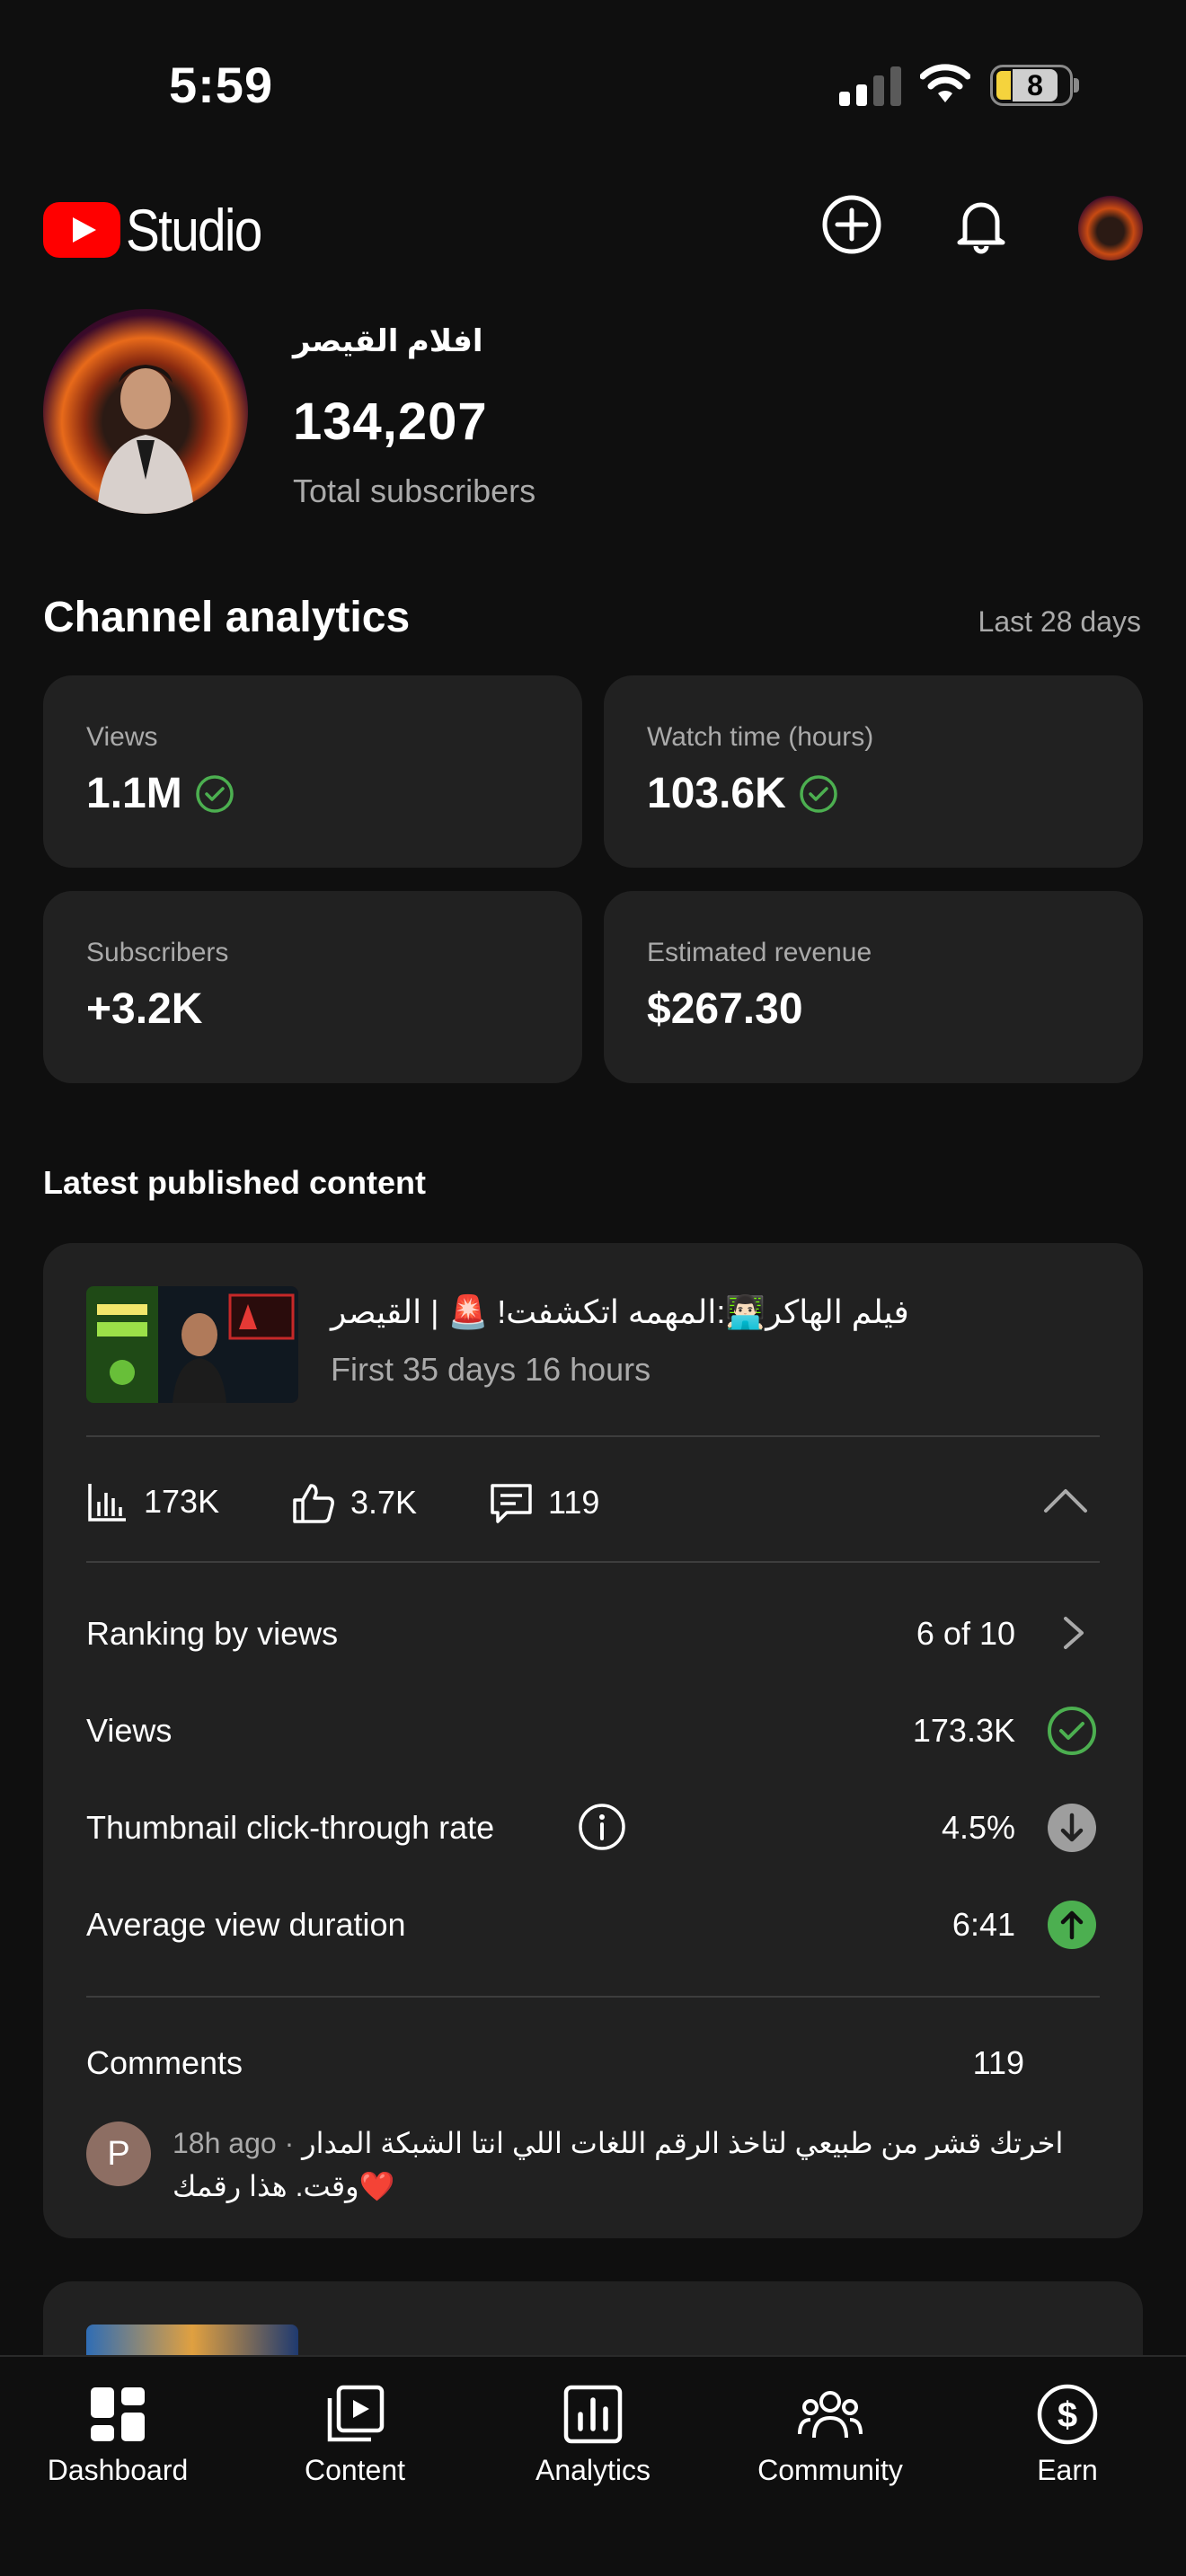 The image size is (1186, 2576). Describe the element at coordinates (144, 1009) in the screenshot. I see `stat-value: +3.2K` at that location.